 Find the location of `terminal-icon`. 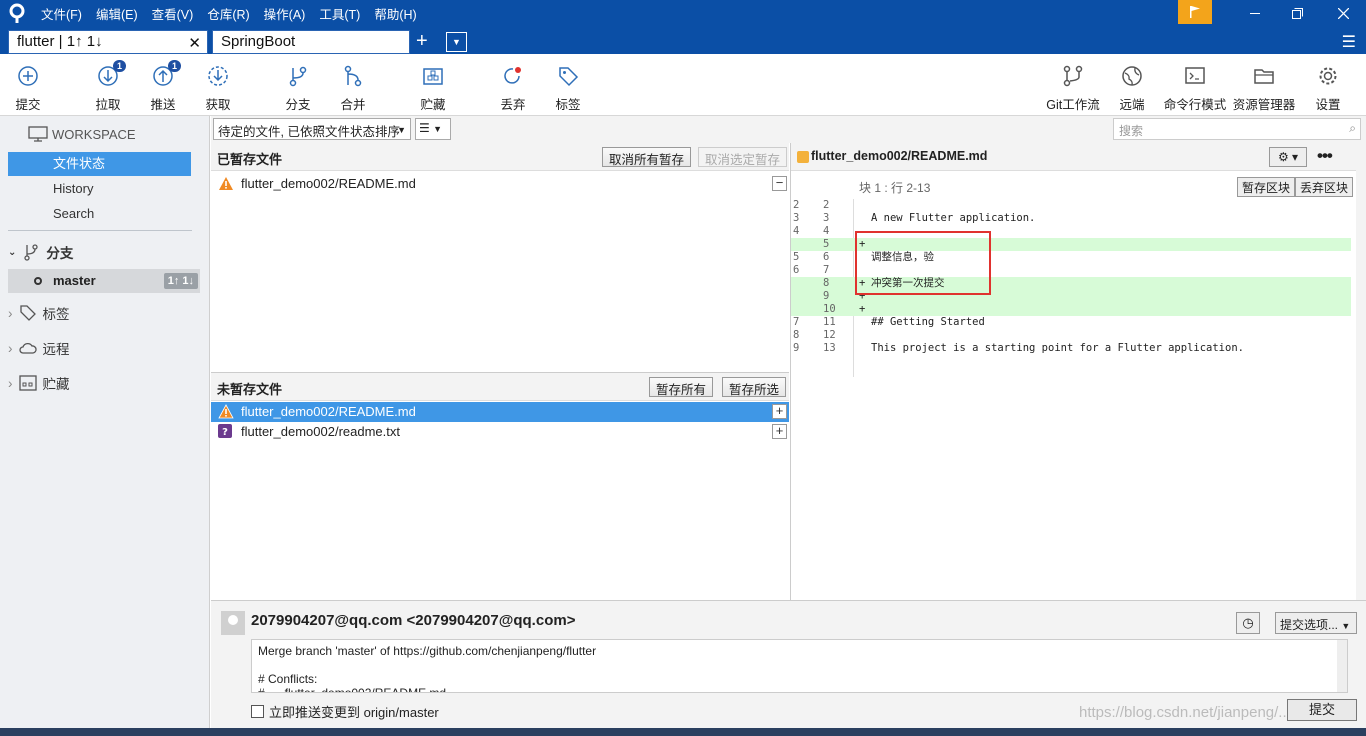

terminal-icon is located at coordinates (1195, 76).